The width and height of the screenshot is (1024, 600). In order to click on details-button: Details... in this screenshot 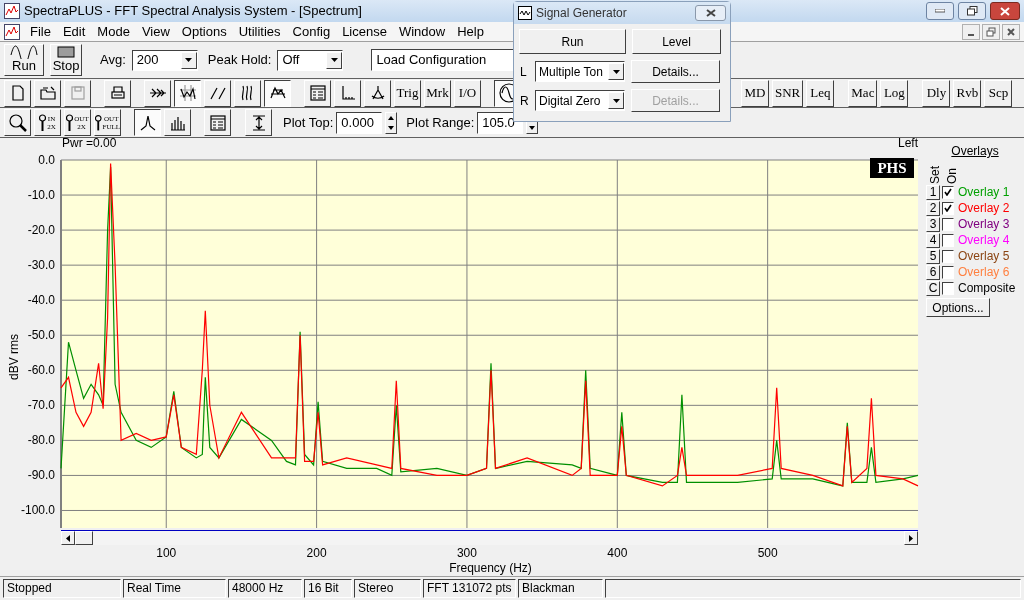, I will do `click(675, 71)`.